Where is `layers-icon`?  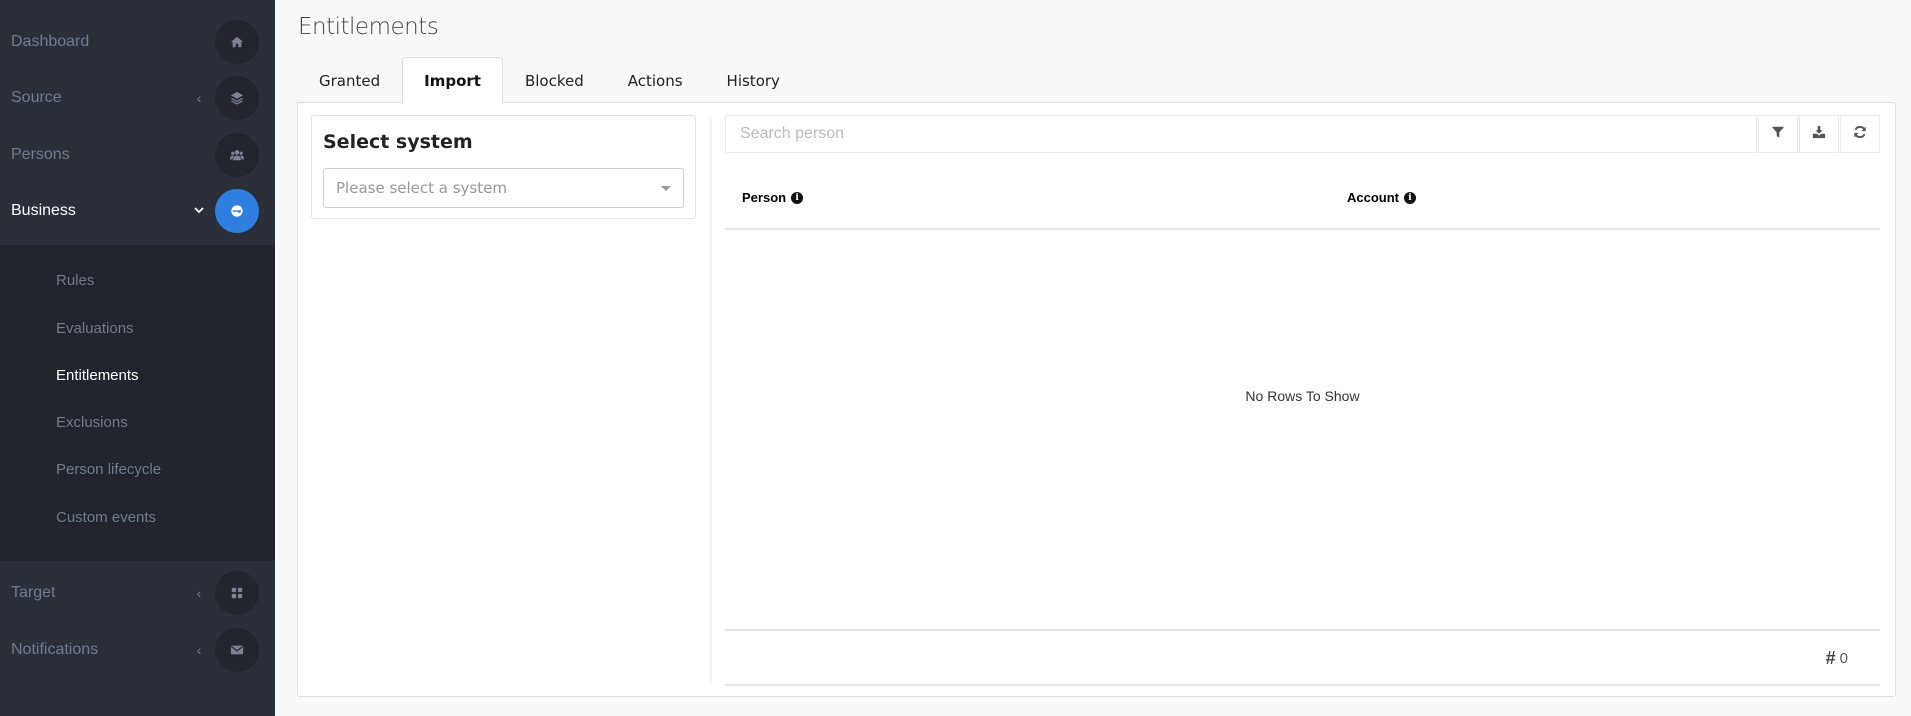
layers-icon is located at coordinates (237, 98).